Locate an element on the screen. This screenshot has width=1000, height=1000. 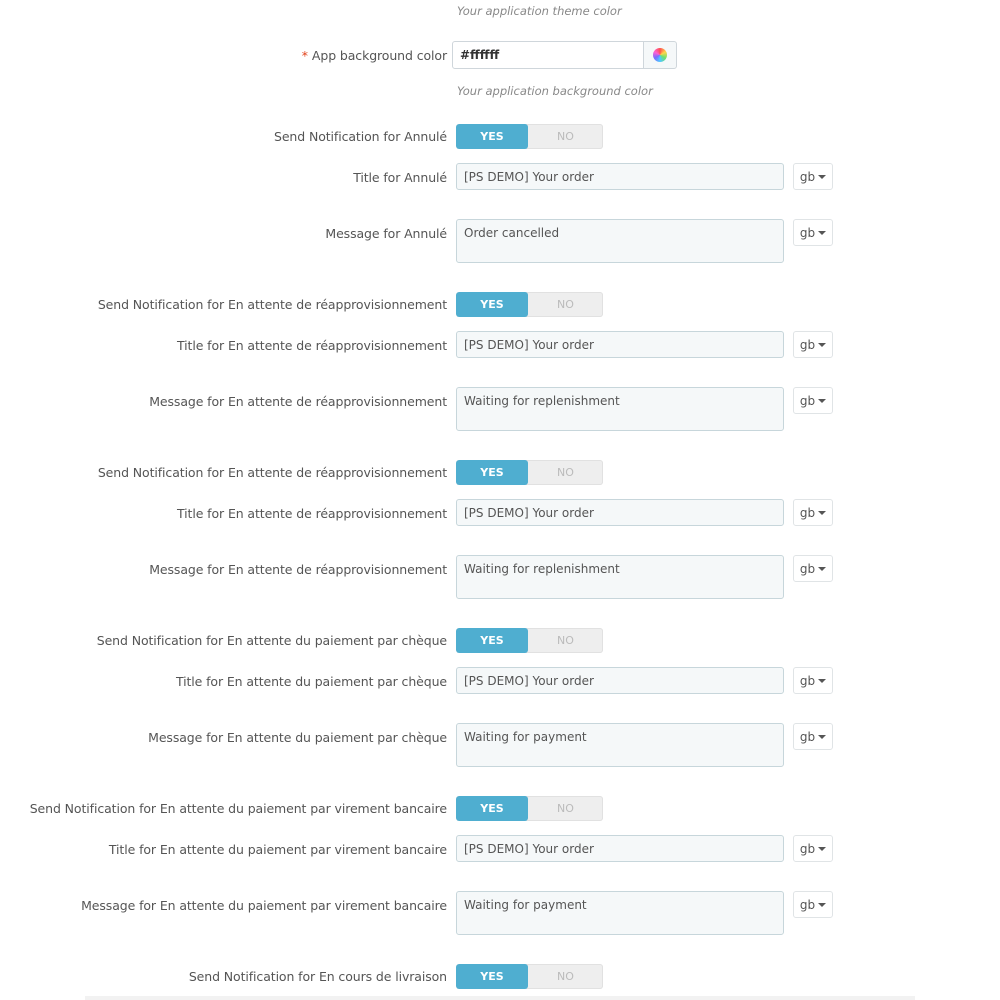
notify-label: Send Notification for Annulé is located at coordinates (360, 136).